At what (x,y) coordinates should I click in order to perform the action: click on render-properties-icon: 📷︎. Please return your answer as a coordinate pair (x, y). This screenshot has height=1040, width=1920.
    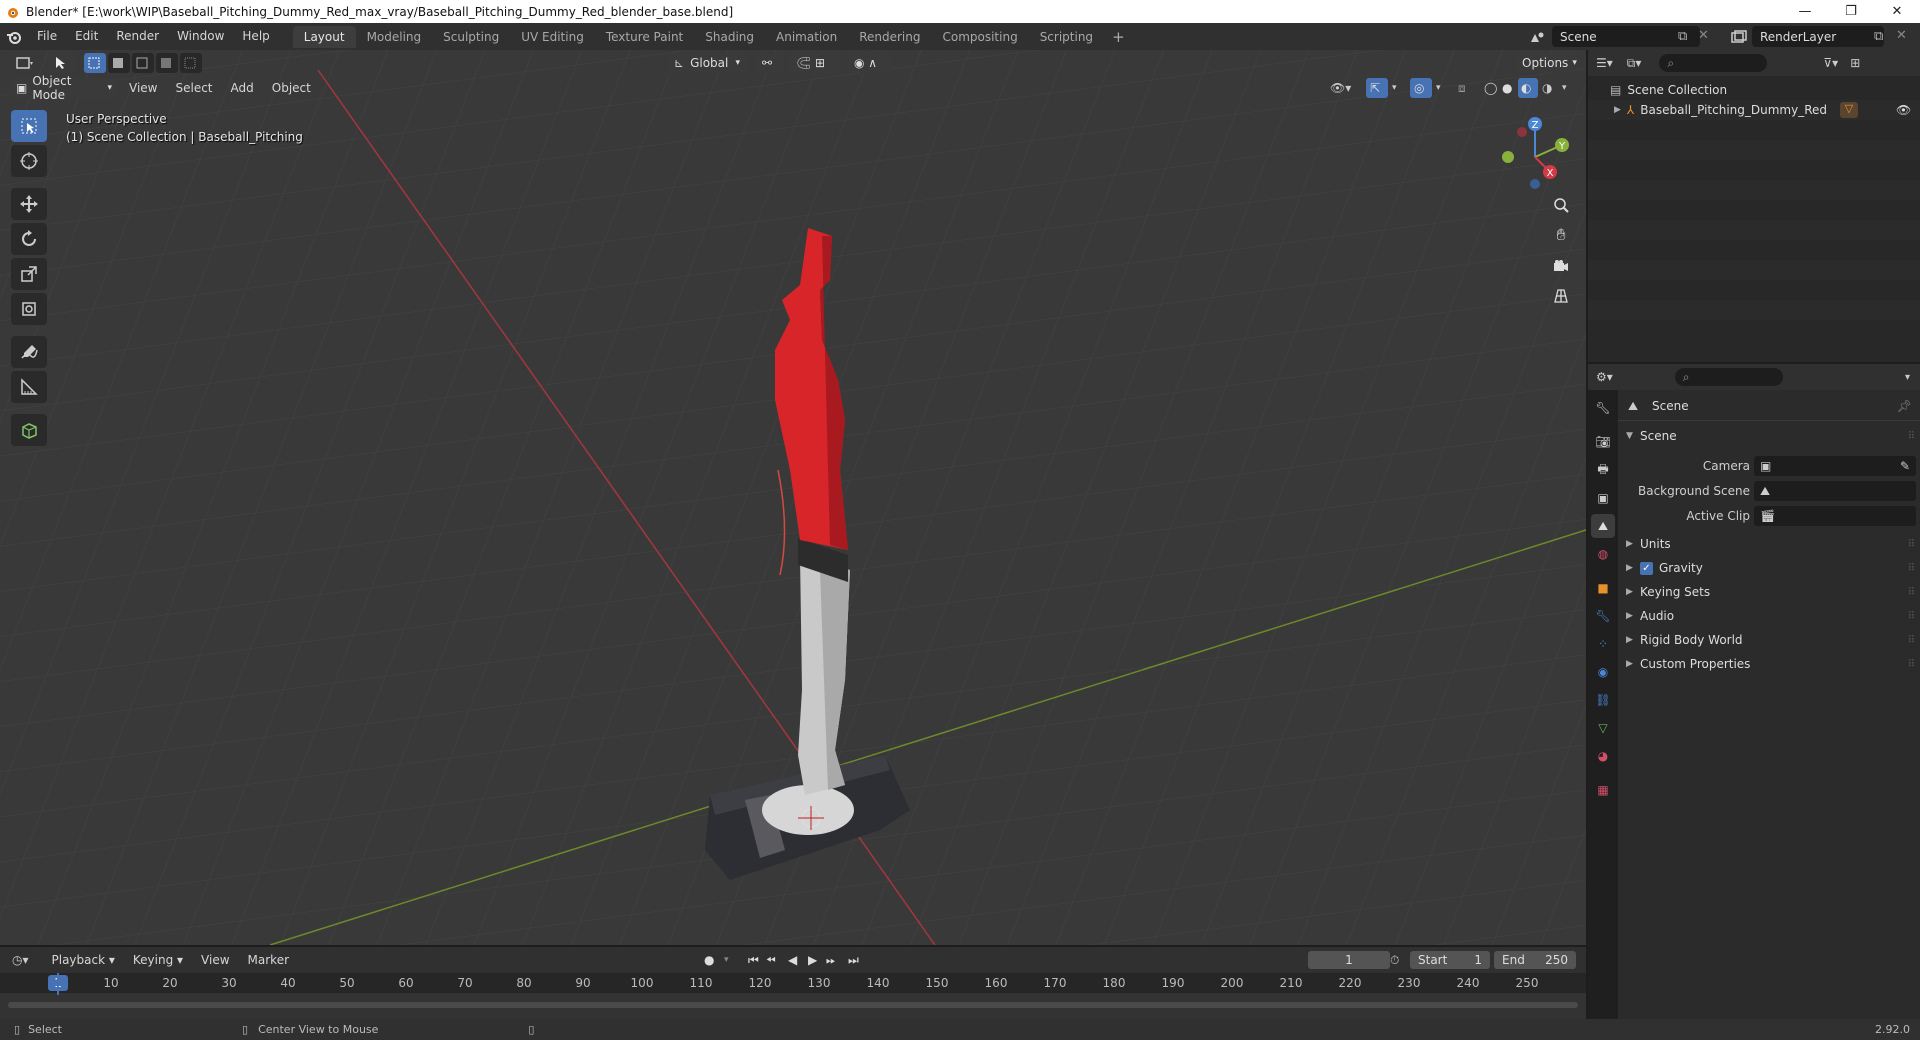
    Looking at the image, I should click on (1603, 442).